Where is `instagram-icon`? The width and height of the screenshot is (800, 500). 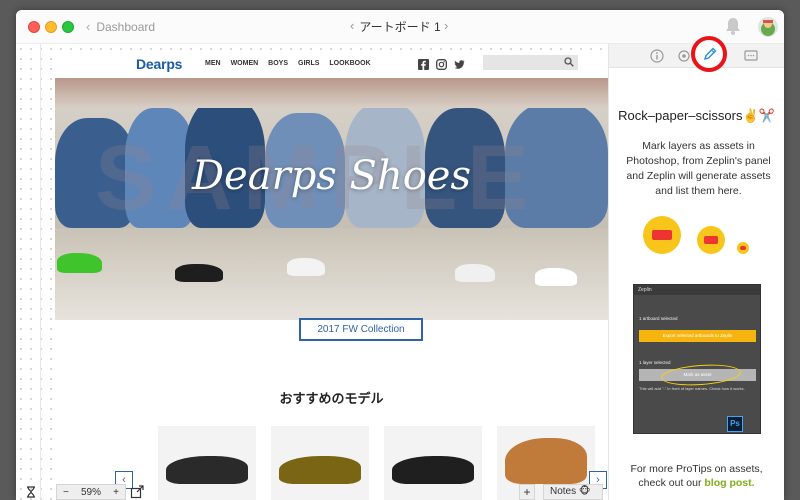 instagram-icon is located at coordinates (441, 63).